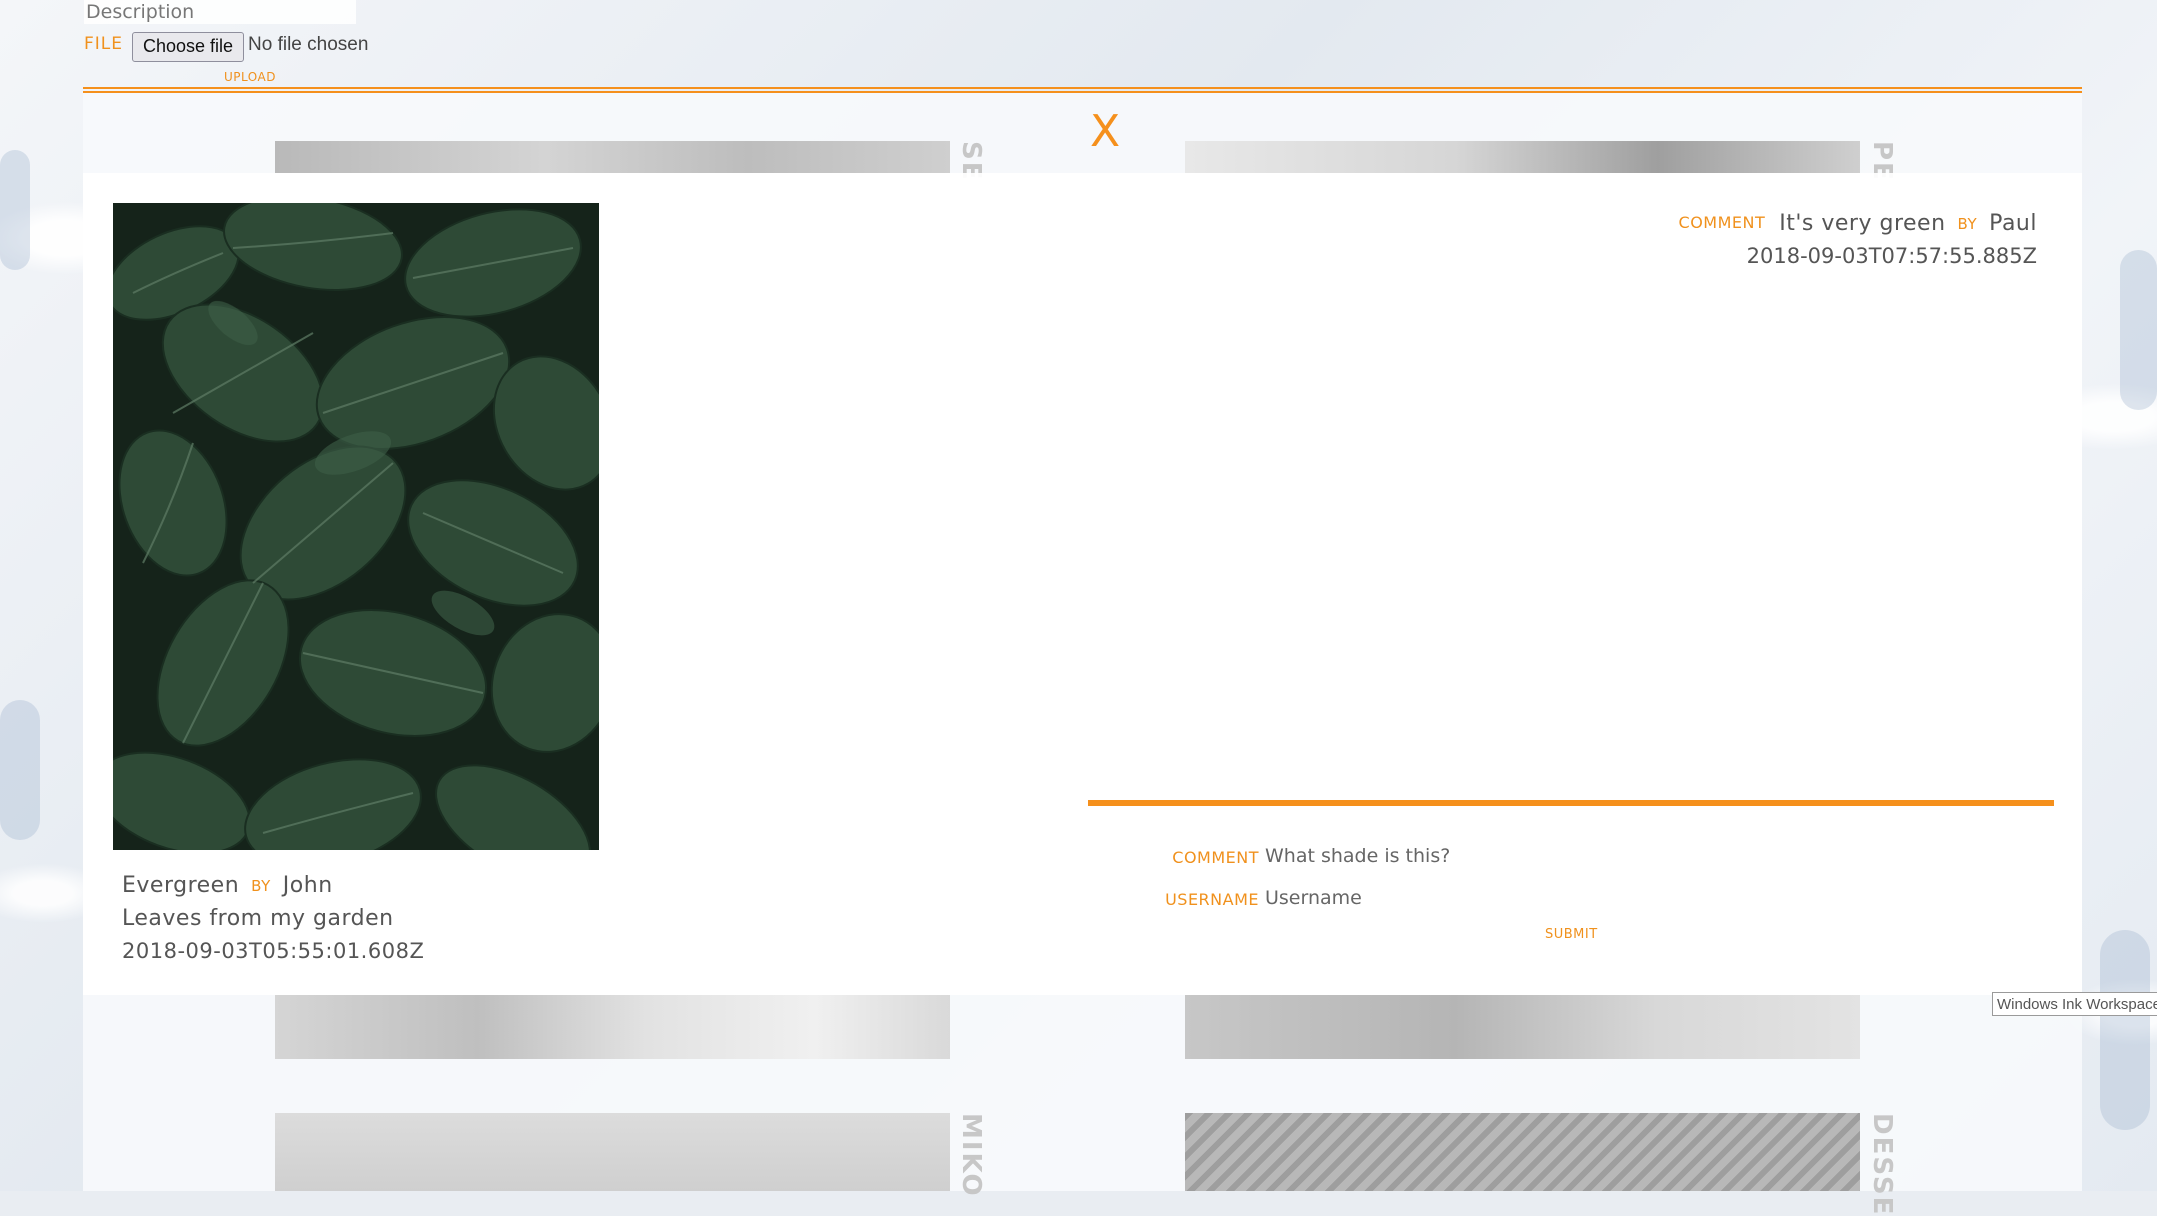 This screenshot has width=2157, height=1216. I want to click on image-description: Leaves from my garden, so click(258, 918).